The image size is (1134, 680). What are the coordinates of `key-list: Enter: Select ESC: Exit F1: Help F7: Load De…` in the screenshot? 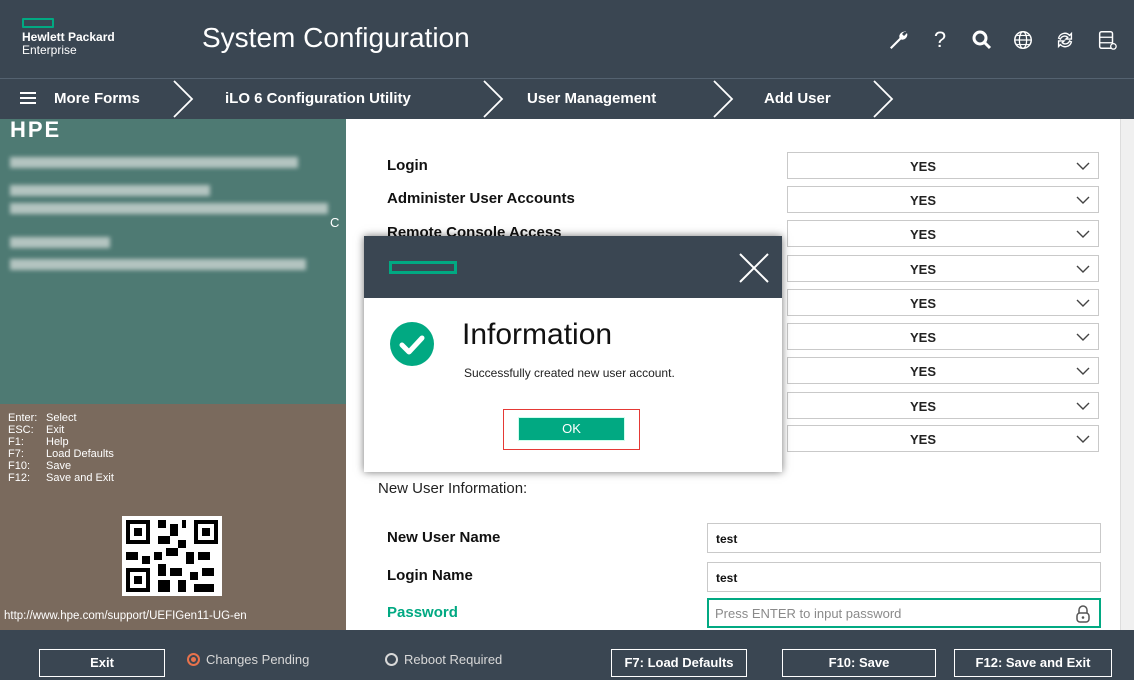 It's located at (61, 448).